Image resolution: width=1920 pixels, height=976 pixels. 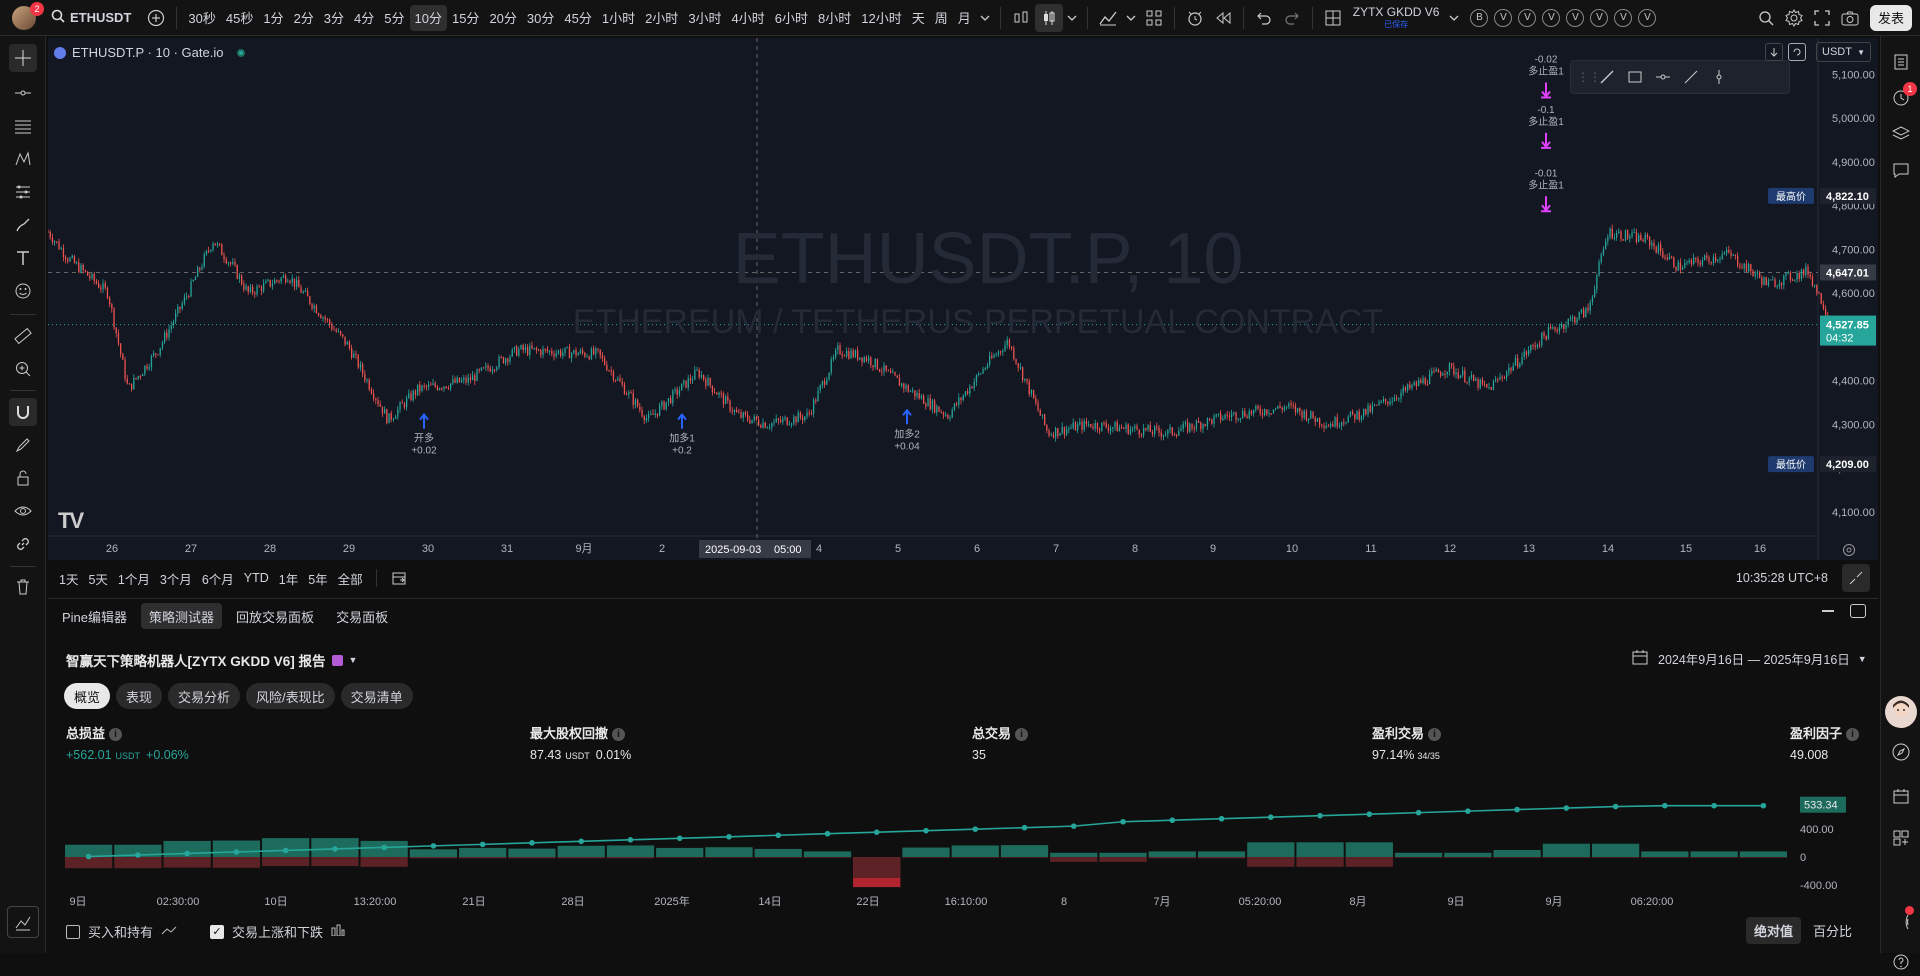 What do you see at coordinates (362, 616) in the screenshot?
I see `panel-tab-3: 交易面板` at bounding box center [362, 616].